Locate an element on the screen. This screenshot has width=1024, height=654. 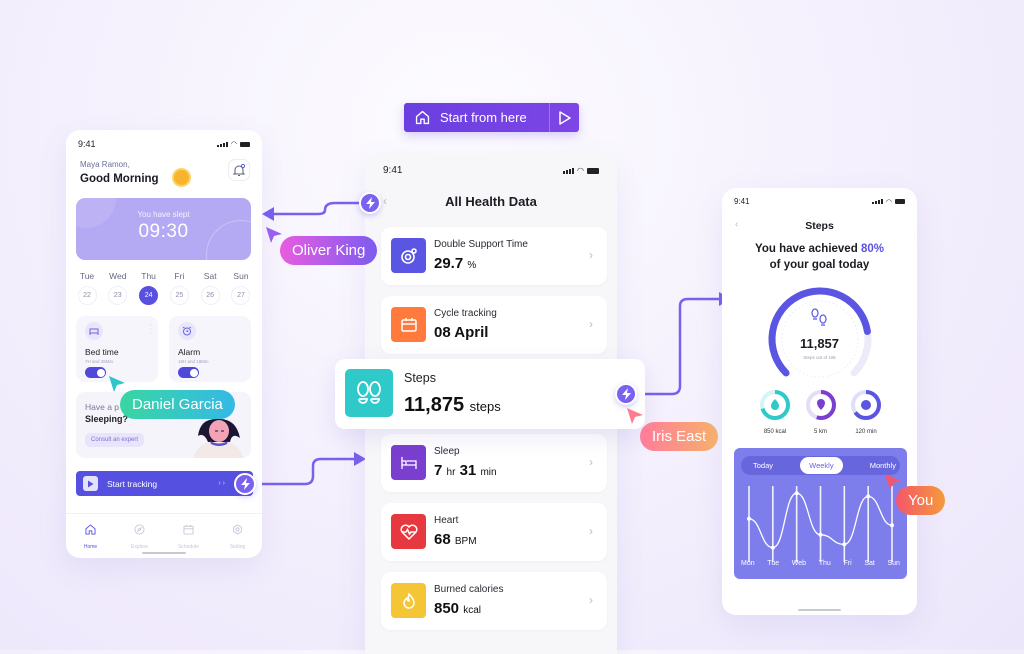
cursor-you-icon is located at coordinates (893, 482).